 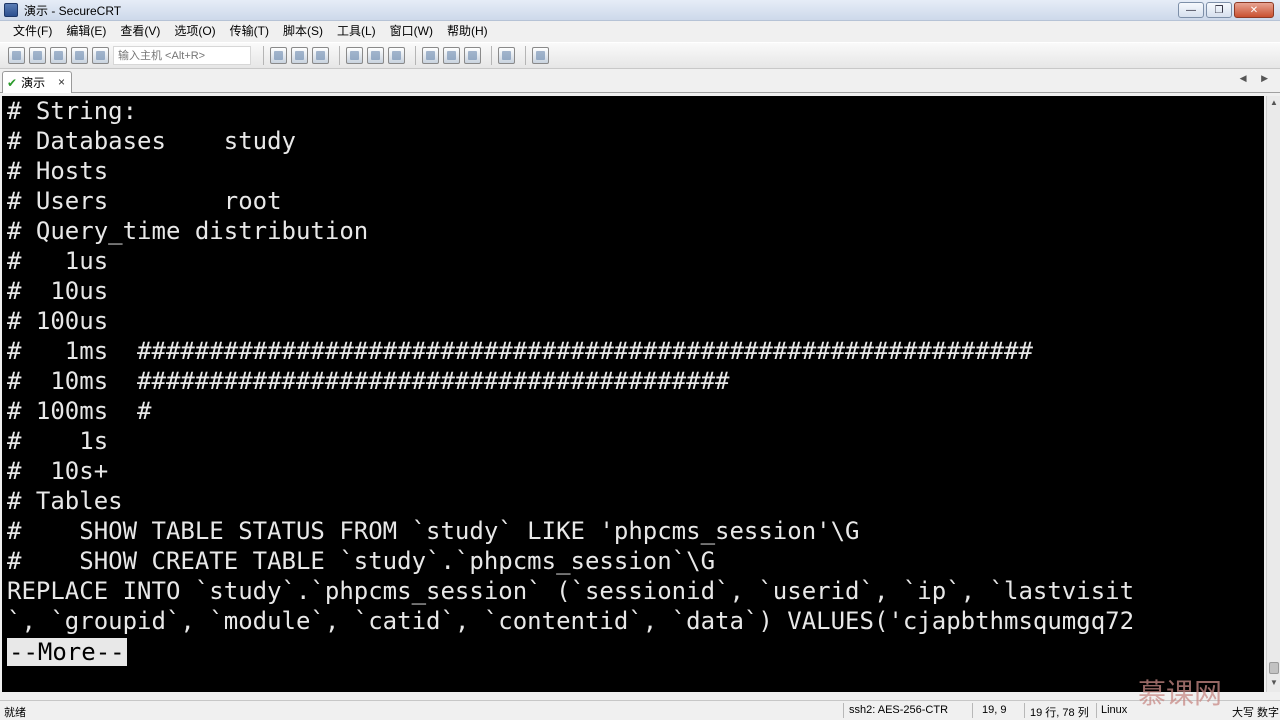 What do you see at coordinates (58, 471) in the screenshot?
I see `terminal-line: # 10s+` at bounding box center [58, 471].